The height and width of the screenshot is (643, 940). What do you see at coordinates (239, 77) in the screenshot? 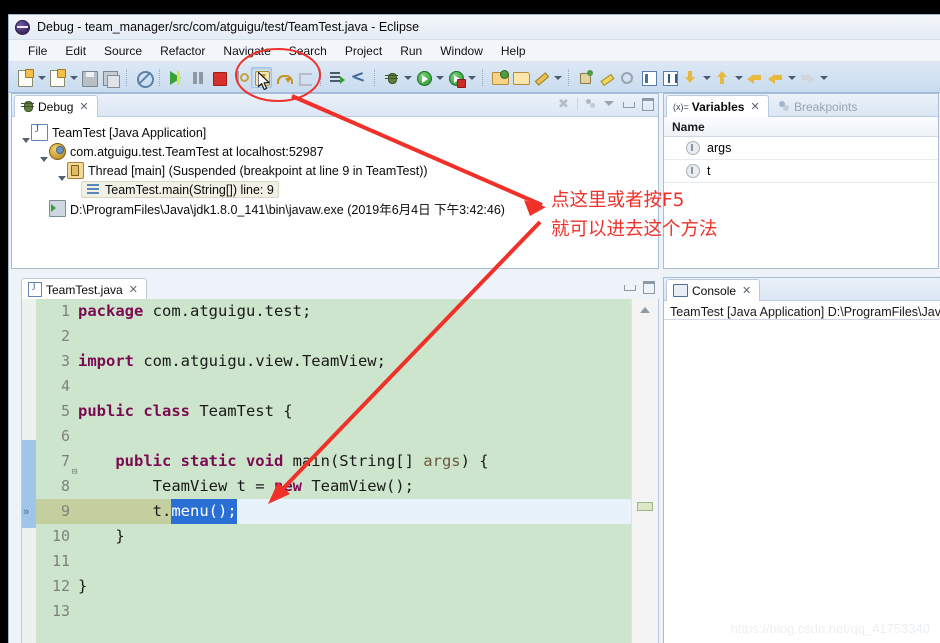
I see `disconnect-button` at bounding box center [239, 77].